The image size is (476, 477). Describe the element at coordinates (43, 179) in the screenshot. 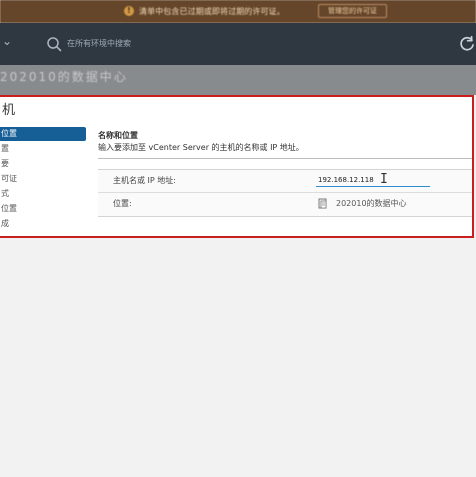

I see `step-license: 可证` at that location.